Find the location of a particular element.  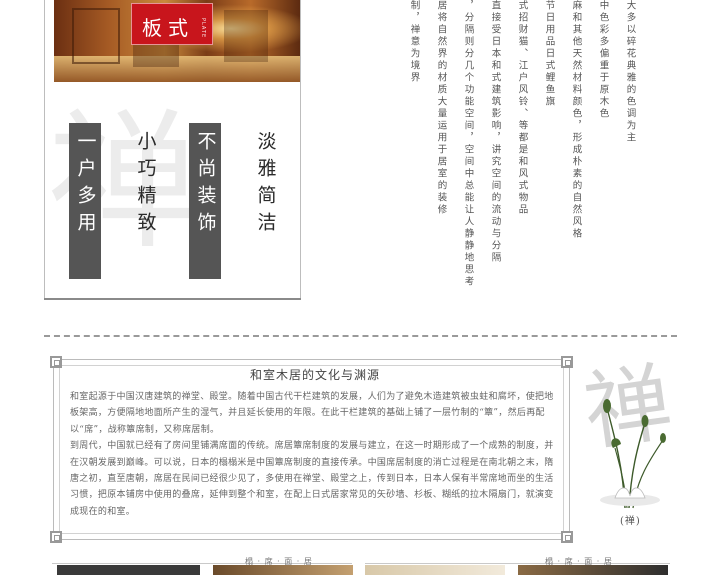

phrase-column-2: 小巧精致 is located at coordinates (145, 185).